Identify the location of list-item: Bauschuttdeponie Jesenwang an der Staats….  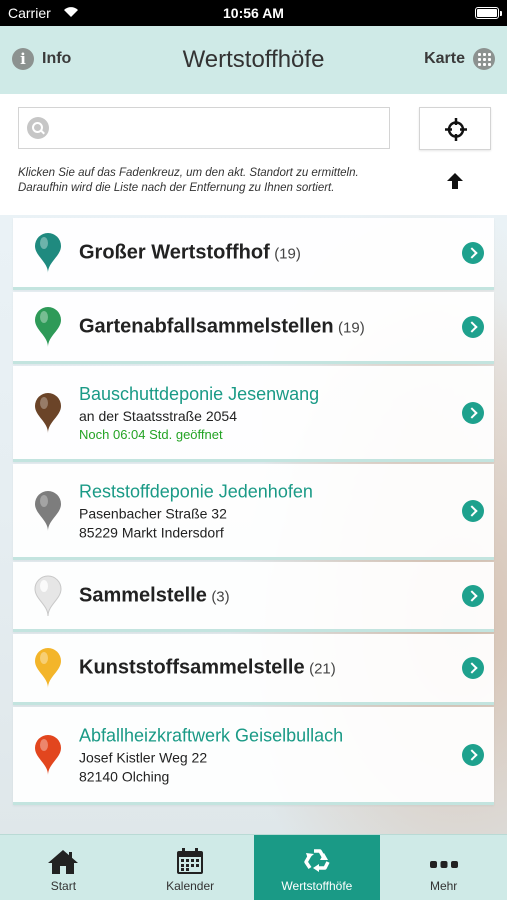
(253, 414).